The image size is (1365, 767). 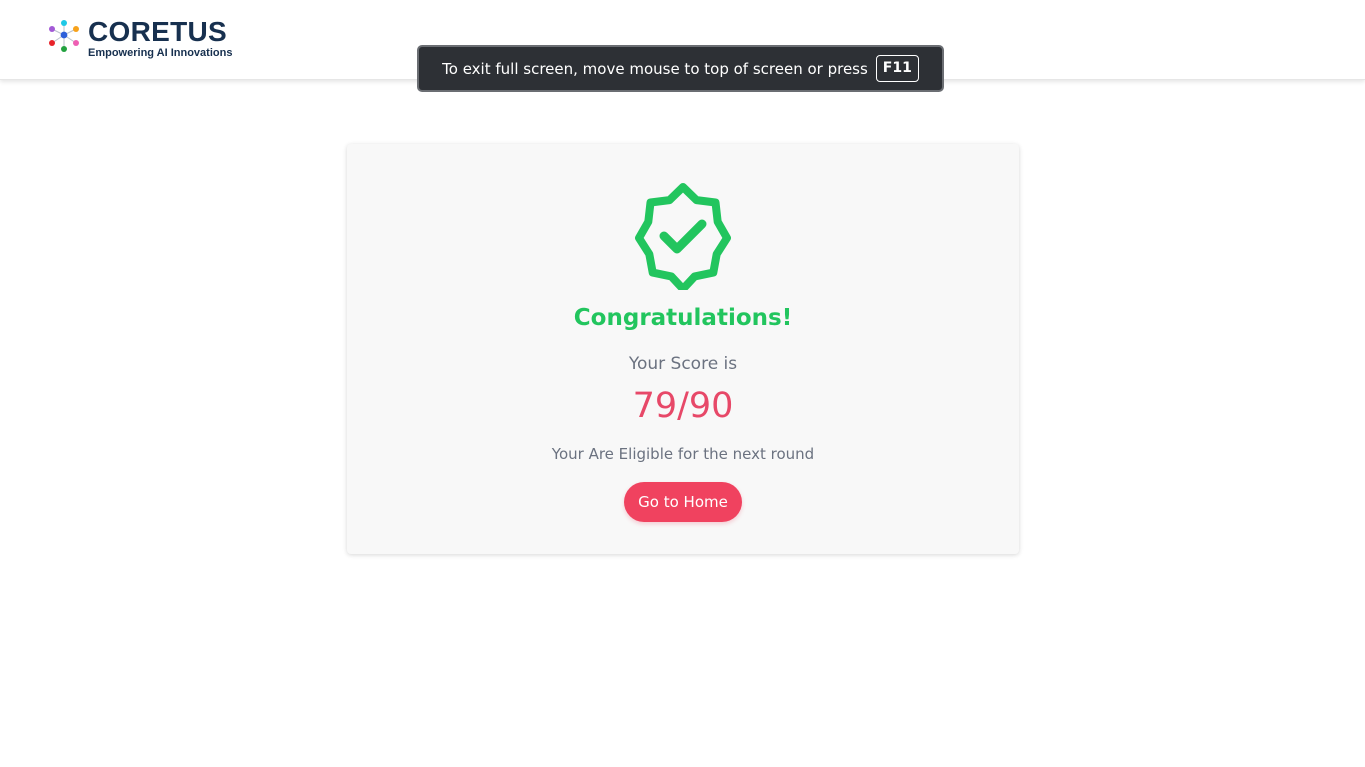 I want to click on congratulations-heading: Congratulations!, so click(x=683, y=318).